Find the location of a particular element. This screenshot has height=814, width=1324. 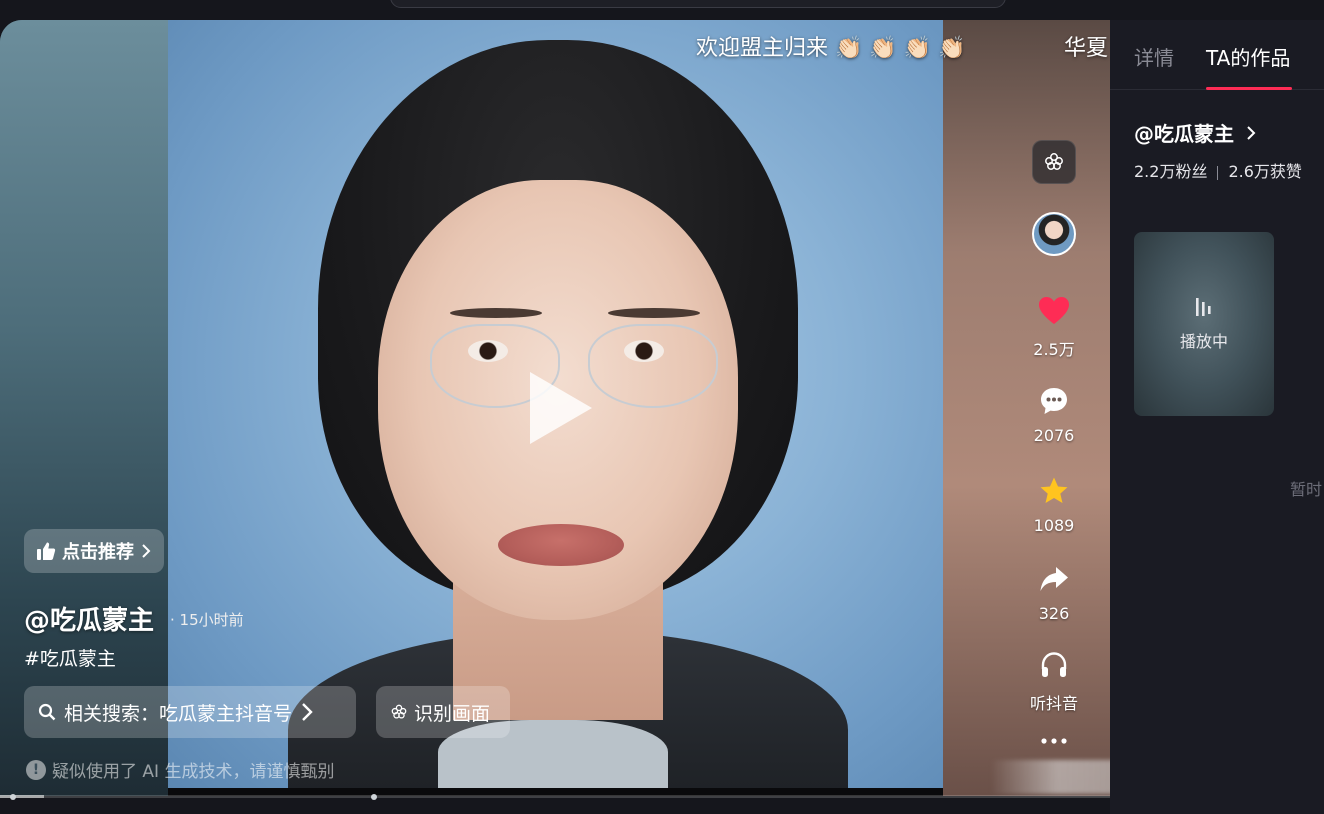

video-banner-right-text: 华夏 is located at coordinates (1086, 48).